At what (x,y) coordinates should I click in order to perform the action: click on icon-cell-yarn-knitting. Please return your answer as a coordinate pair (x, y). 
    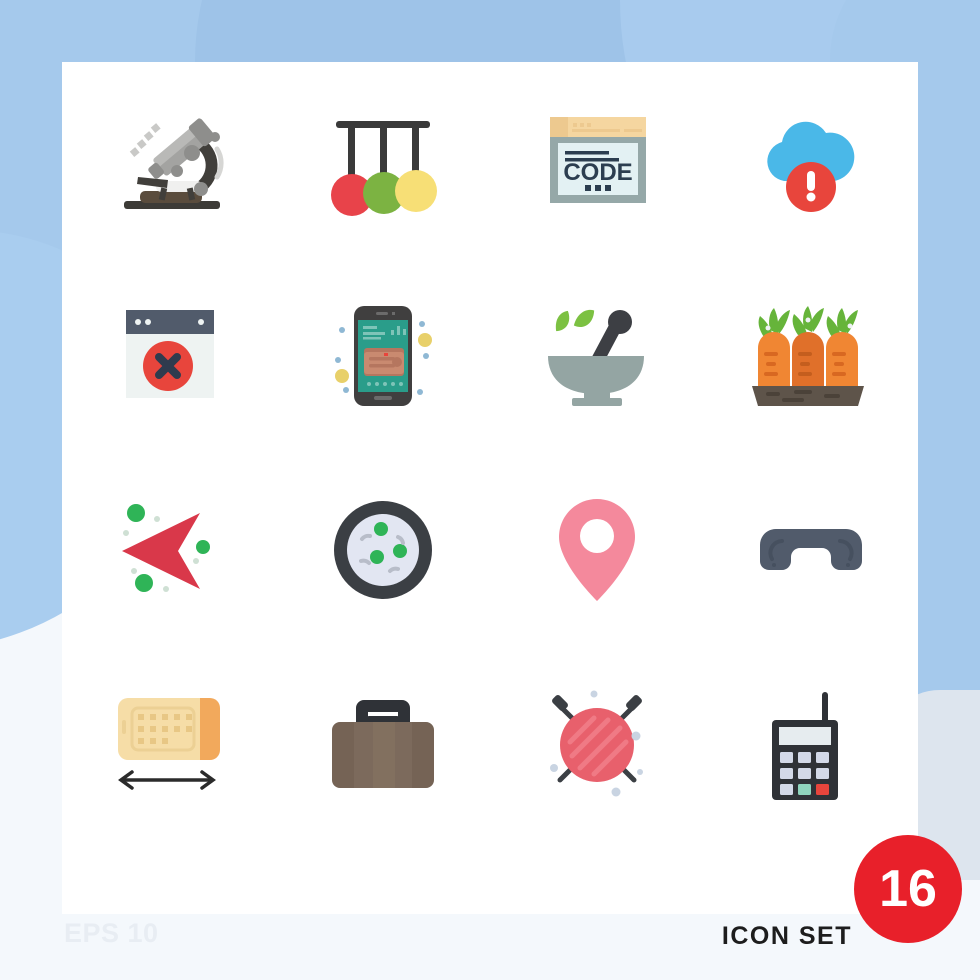
    Looking at the image, I should click on (597, 744).